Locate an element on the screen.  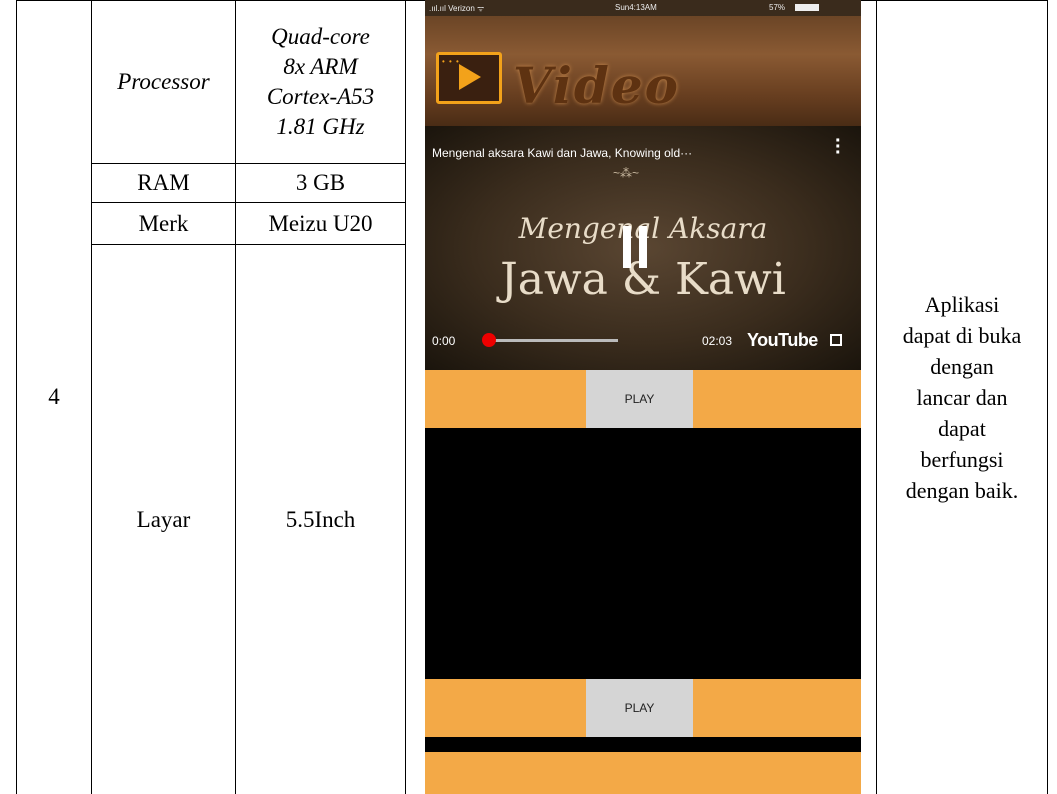
spec-value-processor: Quad-core 8x ARM Cortex-A53 1.81 GHz is located at coordinates (320, 82).